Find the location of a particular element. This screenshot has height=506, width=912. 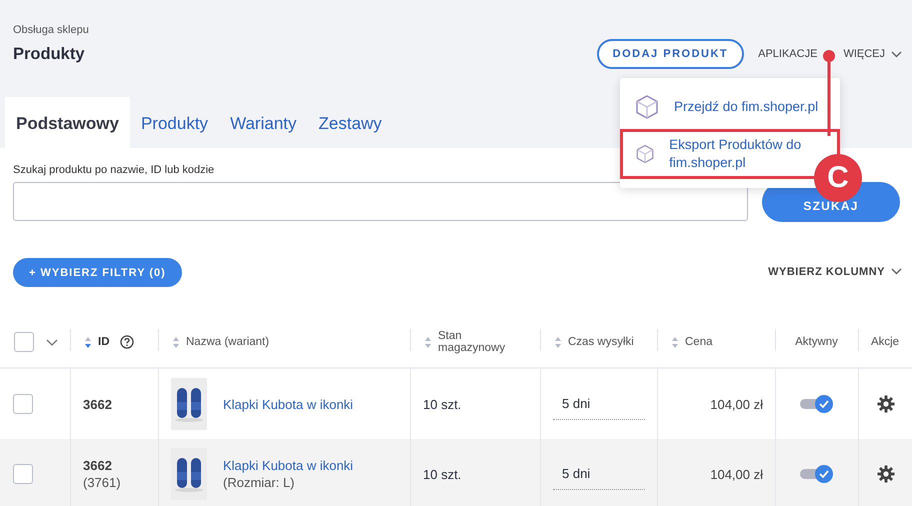

cube-icon is located at coordinates (647, 107).